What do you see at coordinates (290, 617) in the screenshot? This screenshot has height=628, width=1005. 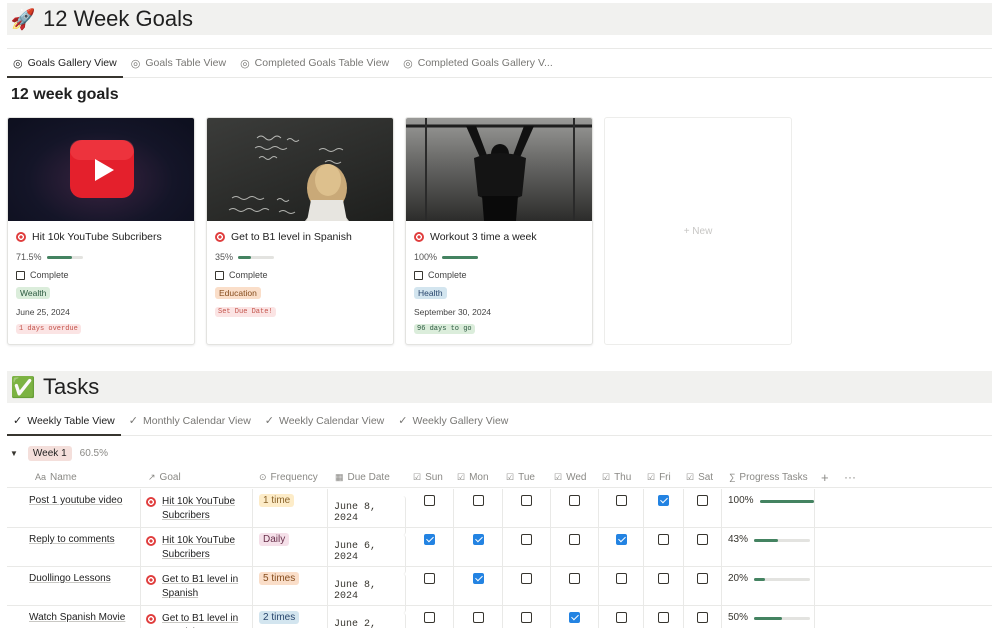 I see `task-frequency: 2 times` at bounding box center [290, 617].